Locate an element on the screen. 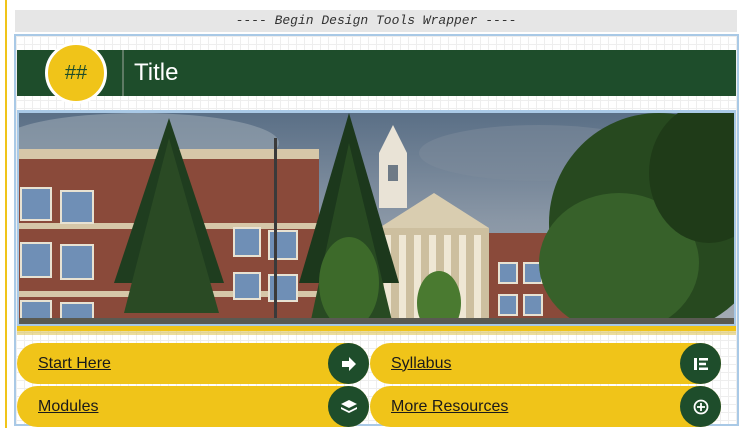  more-resources-label: More Resources is located at coordinates (450, 406).